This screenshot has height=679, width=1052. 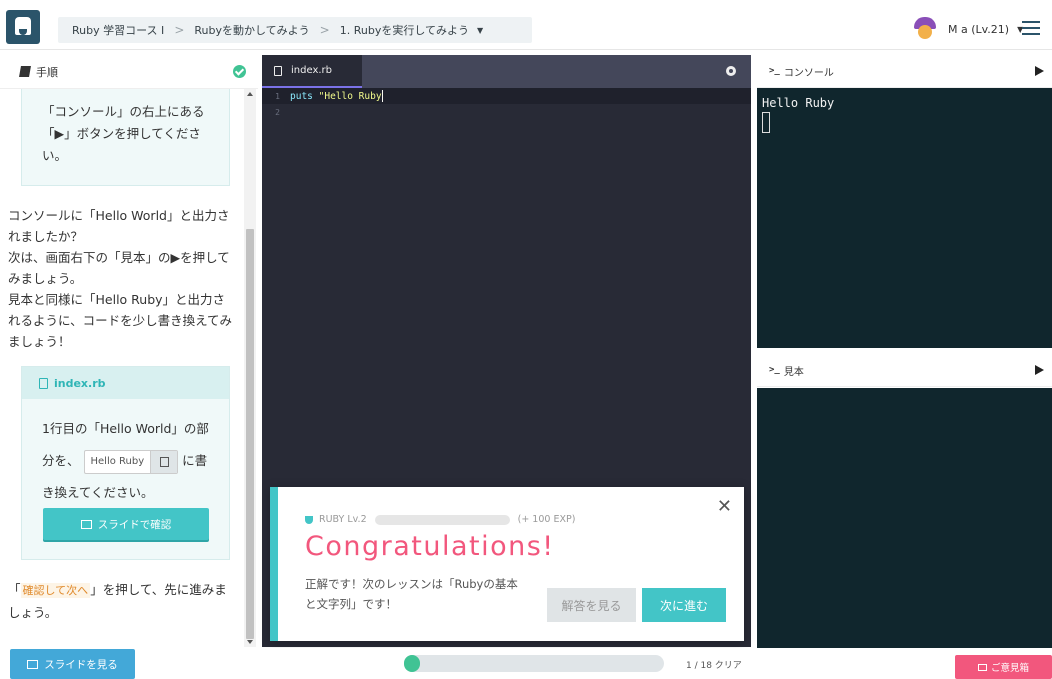 What do you see at coordinates (14, 589) in the screenshot?
I see `bracket-open: 「` at bounding box center [14, 589].